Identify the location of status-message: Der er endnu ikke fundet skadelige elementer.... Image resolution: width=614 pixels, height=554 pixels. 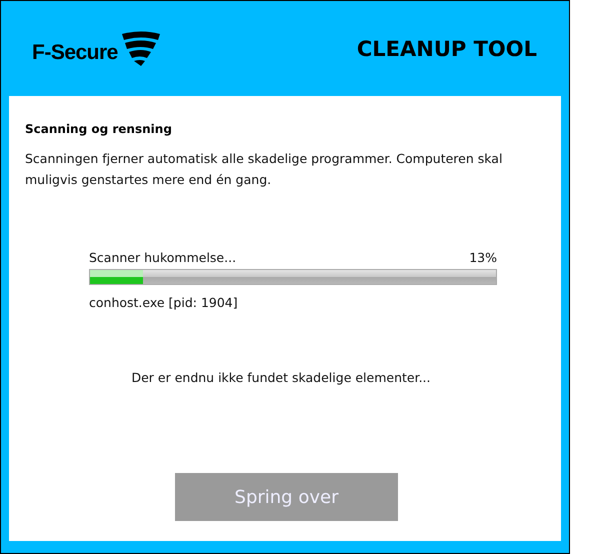
(281, 377).